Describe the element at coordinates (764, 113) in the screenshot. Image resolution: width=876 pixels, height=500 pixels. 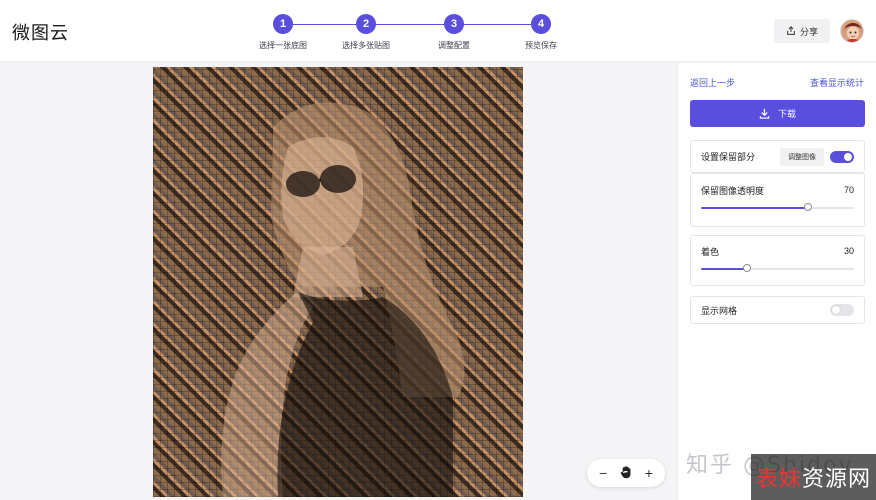
I see `download-icon` at that location.